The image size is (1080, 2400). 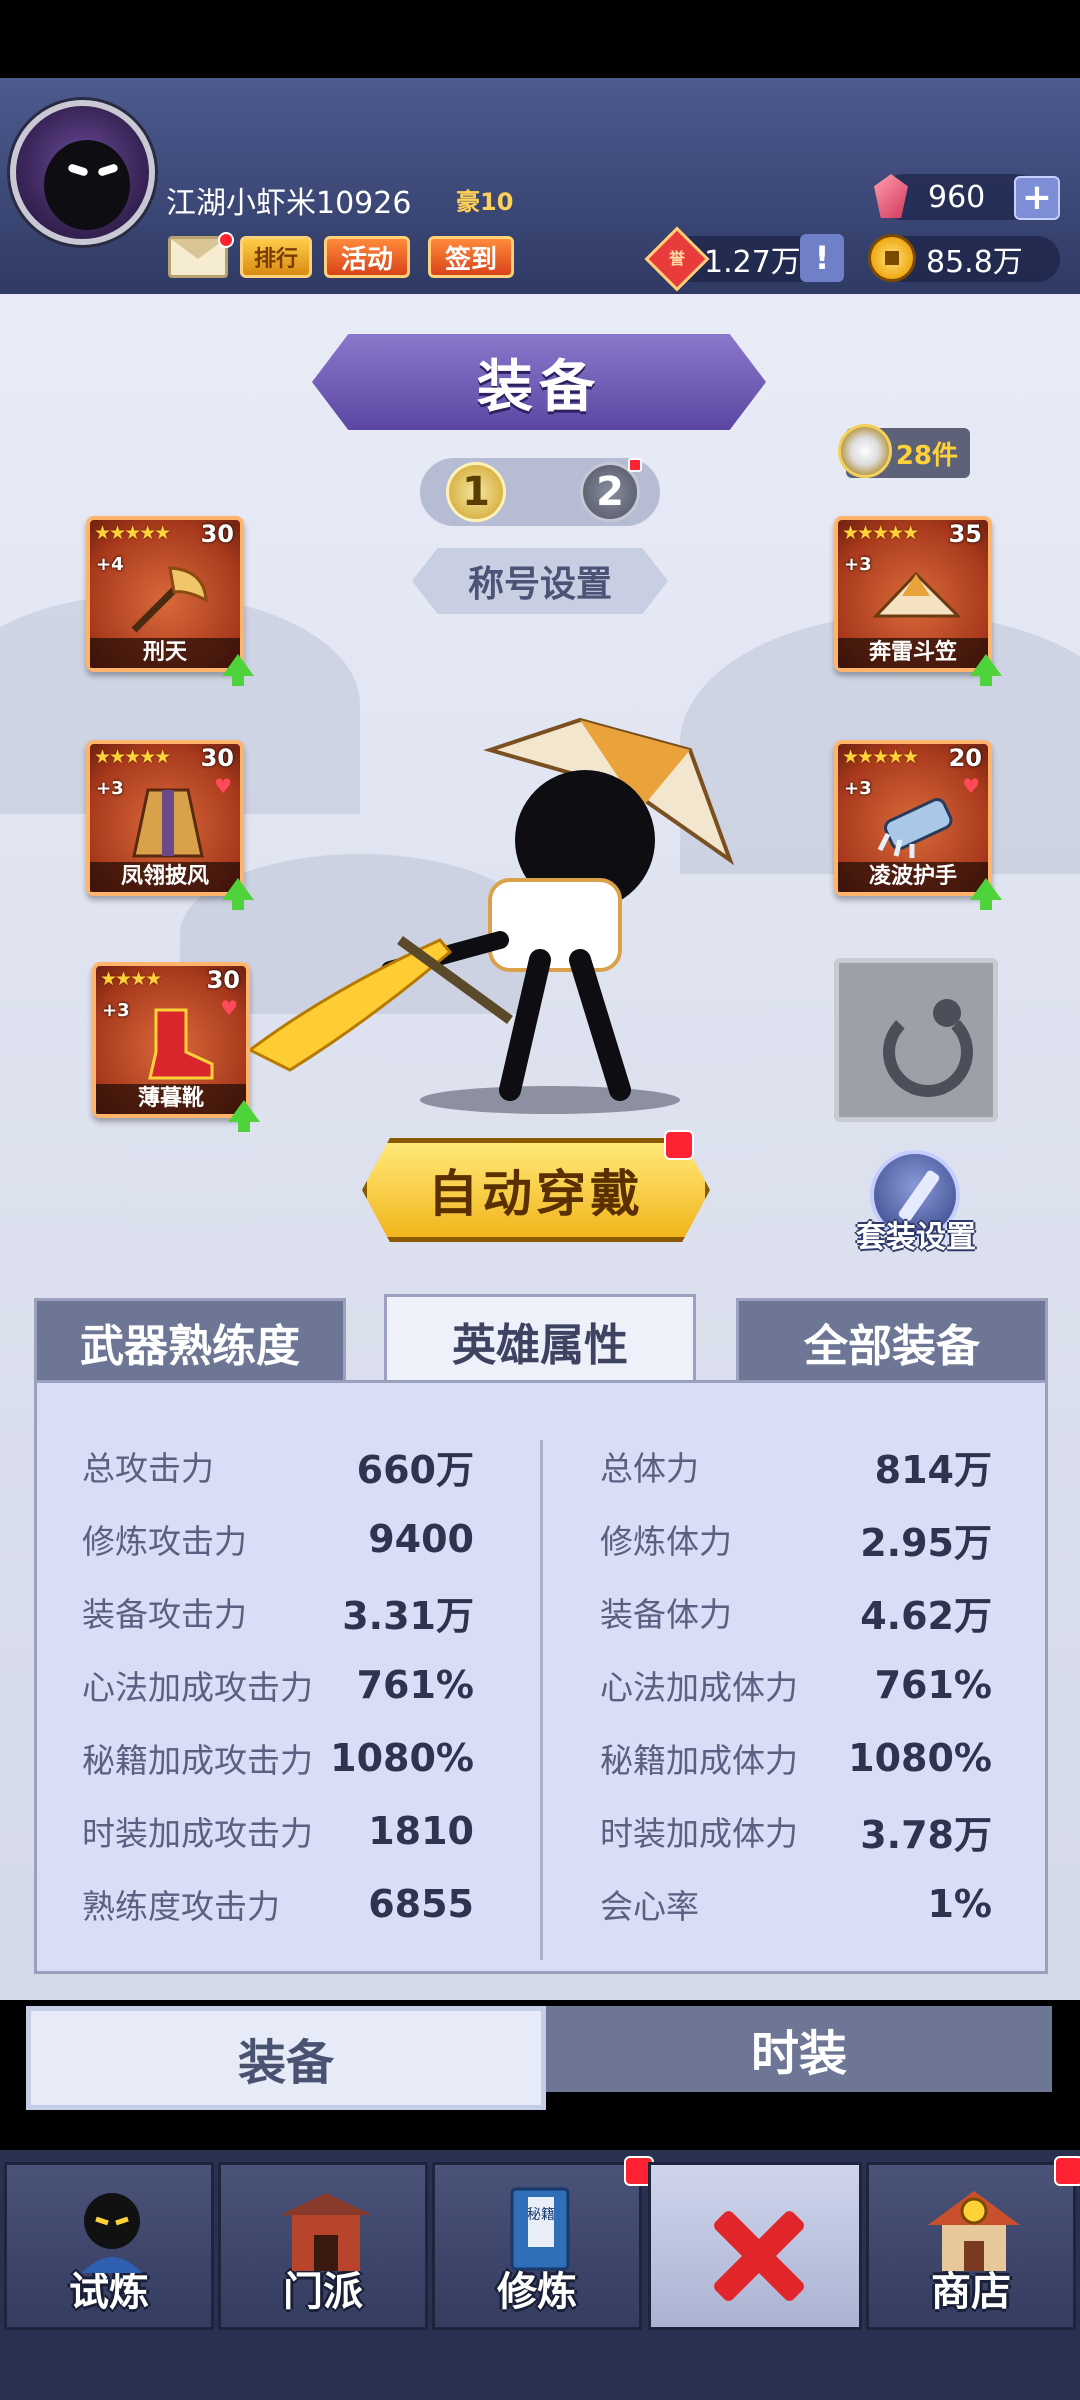 What do you see at coordinates (278, 1831) in the screenshot?
I see `stat-row: 时装加成攻击力 1810` at bounding box center [278, 1831].